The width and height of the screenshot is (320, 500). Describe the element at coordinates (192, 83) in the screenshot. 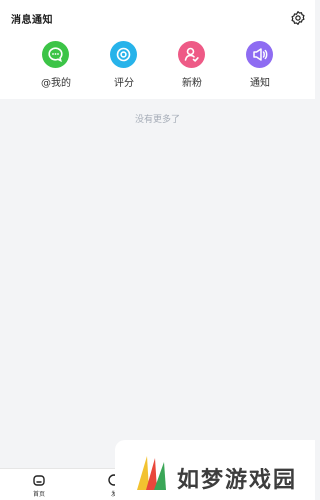

I see `tab-label: 新粉` at that location.